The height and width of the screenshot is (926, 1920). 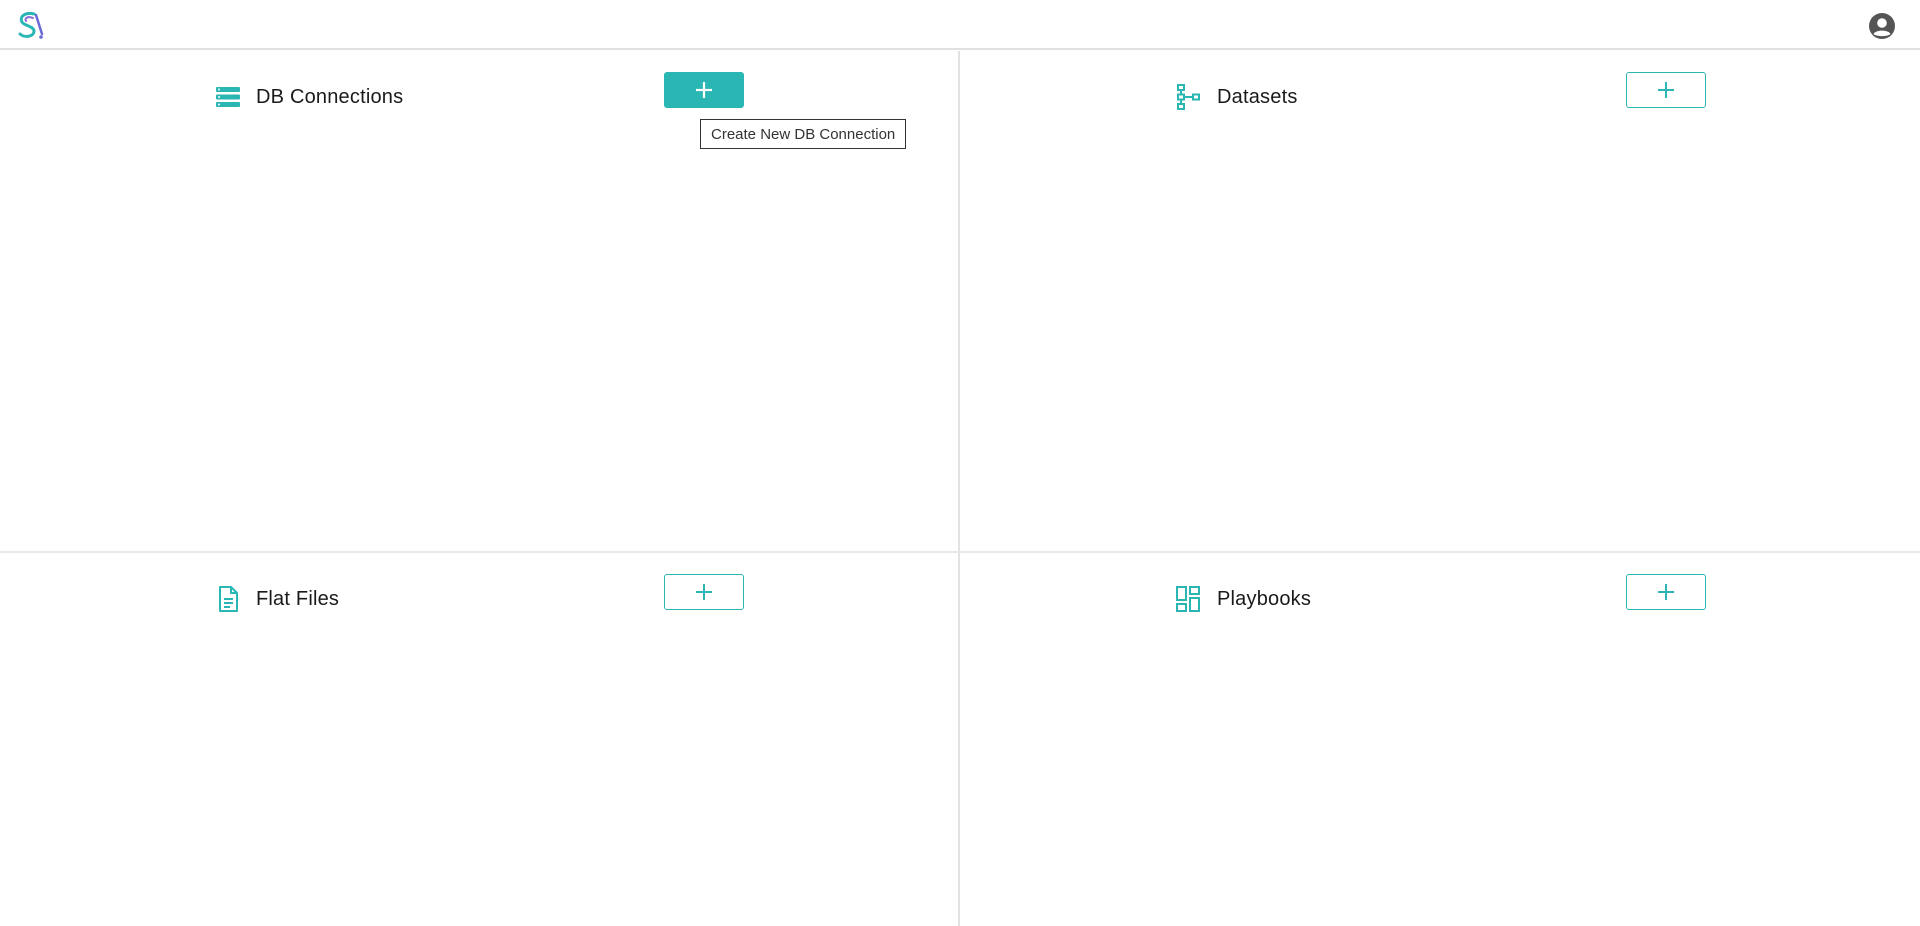 I want to click on datasets-title: Datasets, so click(x=1257, y=96).